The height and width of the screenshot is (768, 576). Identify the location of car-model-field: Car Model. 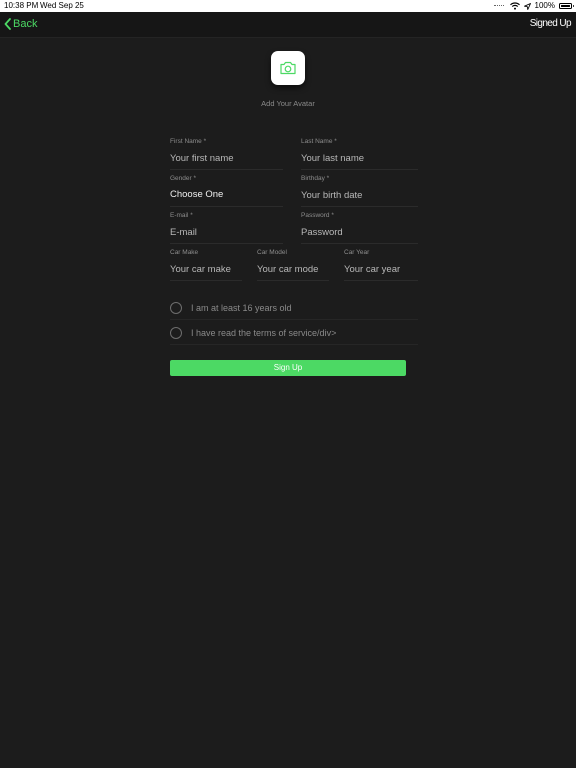
(293, 265).